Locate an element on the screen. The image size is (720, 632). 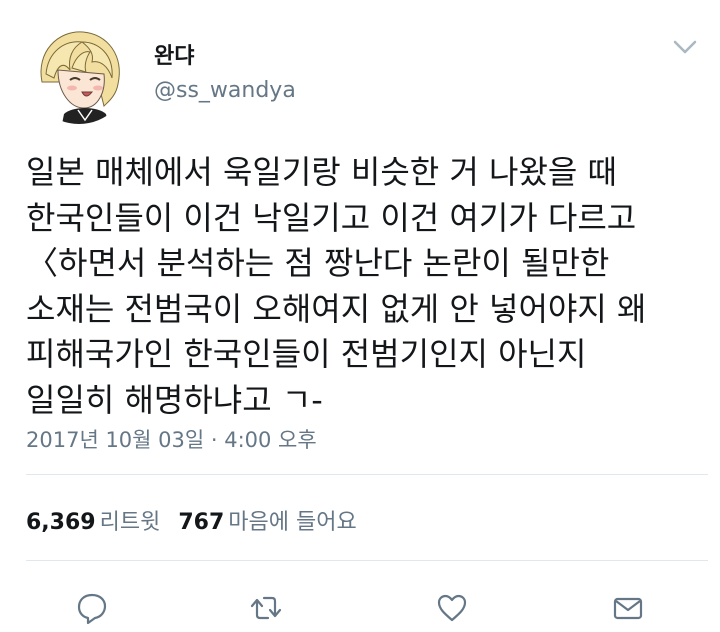
chevron-down-icon is located at coordinates (685, 47).